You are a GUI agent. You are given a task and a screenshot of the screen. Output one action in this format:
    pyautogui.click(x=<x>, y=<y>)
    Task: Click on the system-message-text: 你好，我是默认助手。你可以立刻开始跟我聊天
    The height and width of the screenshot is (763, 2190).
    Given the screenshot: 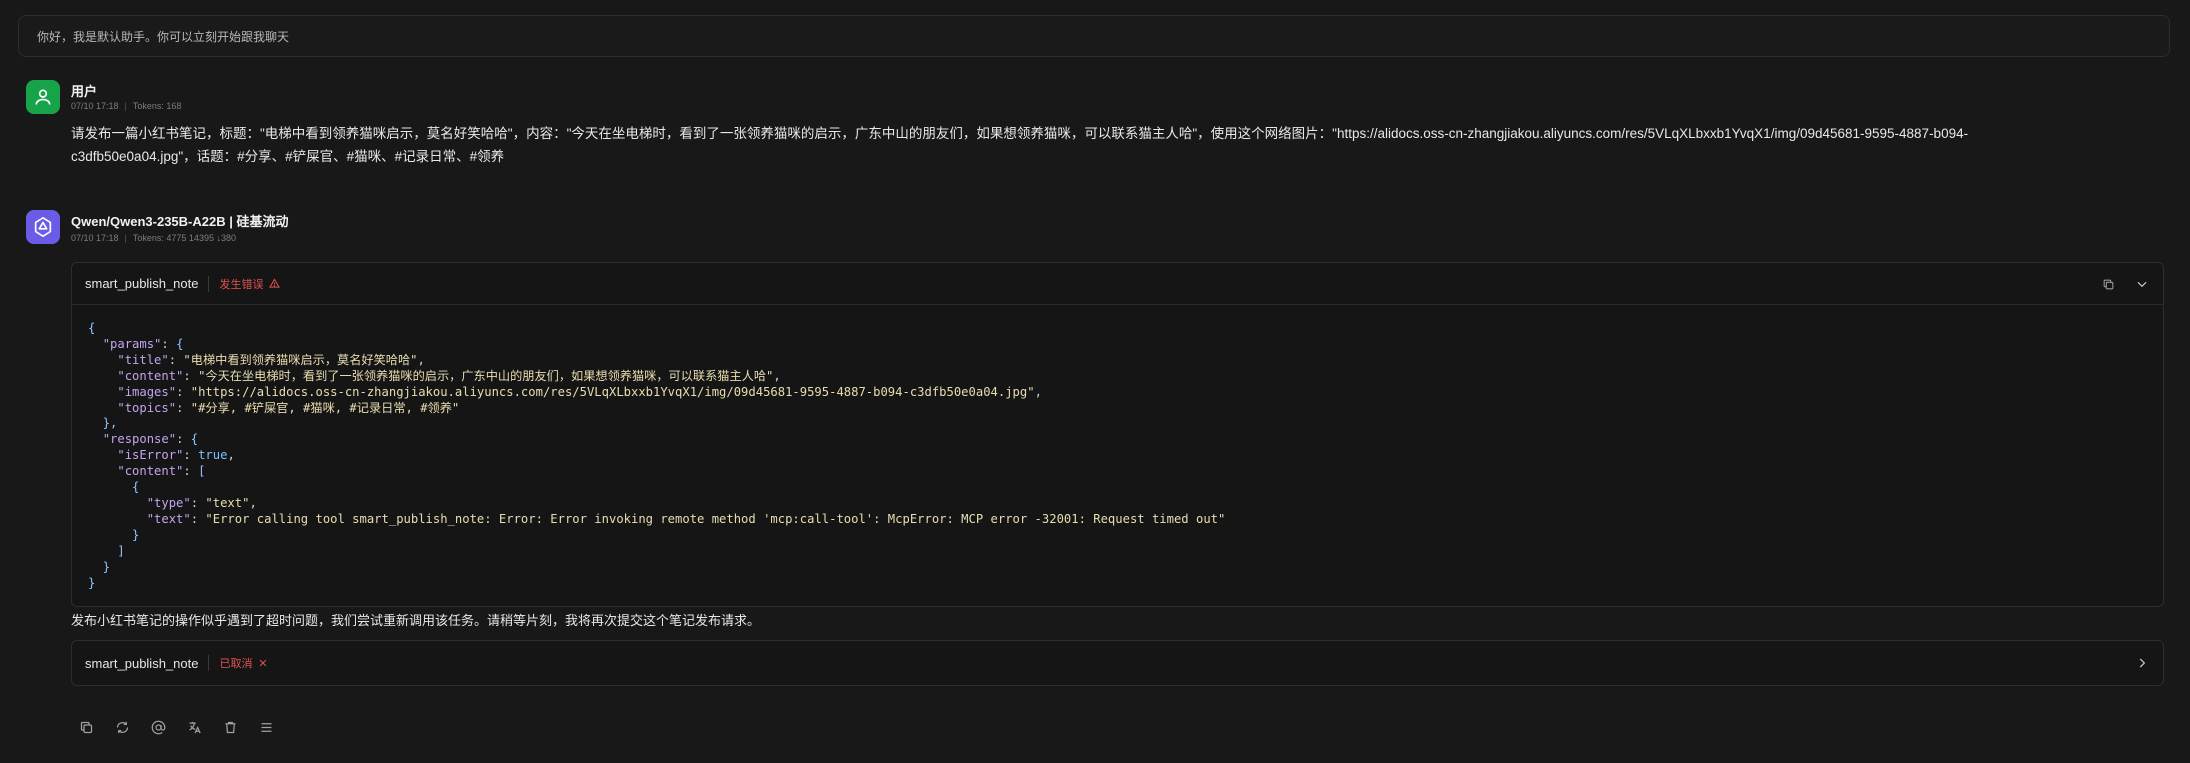 What is the action you would take?
    pyautogui.click(x=163, y=37)
    